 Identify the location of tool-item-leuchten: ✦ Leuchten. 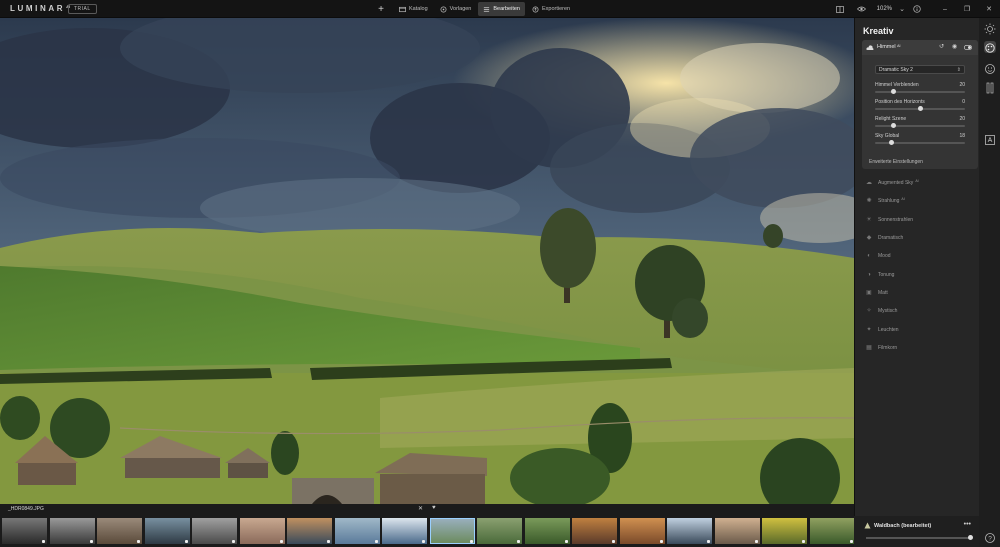
(920, 329).